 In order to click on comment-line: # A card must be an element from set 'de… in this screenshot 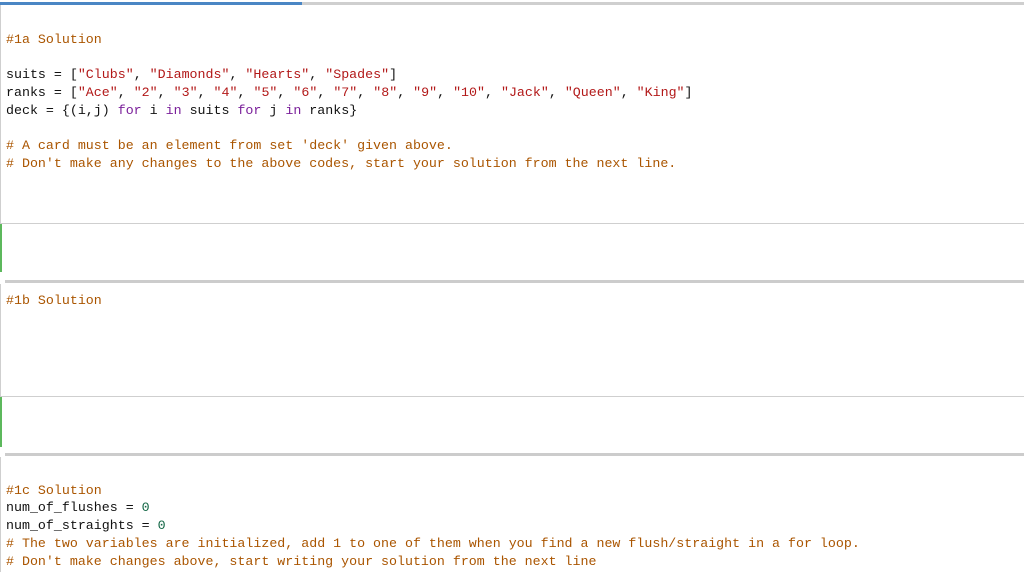, I will do `click(229, 145)`.